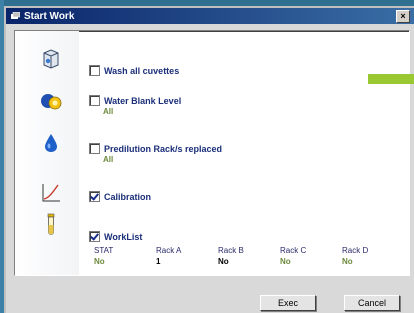  Describe the element at coordinates (51, 59) in the screenshot. I see `cuvette-icon` at that location.